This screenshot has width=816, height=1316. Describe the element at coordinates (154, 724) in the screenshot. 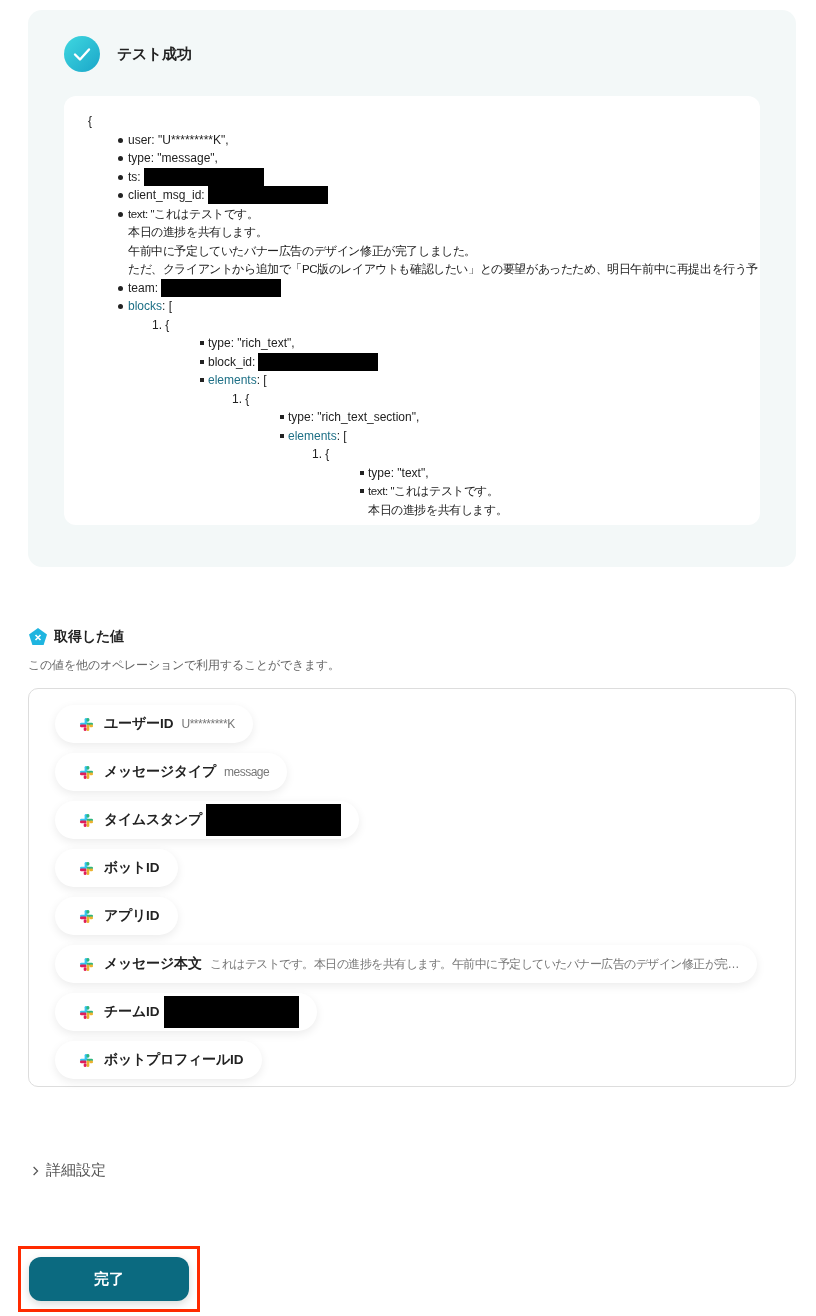

I see `value-chip: ユーザーID U*********K` at that location.